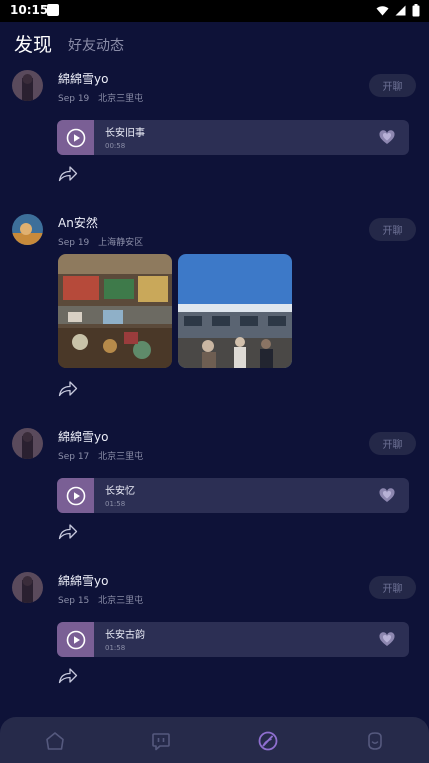  Describe the element at coordinates (214, 11) in the screenshot. I see `status-bar: 10:15` at that location.